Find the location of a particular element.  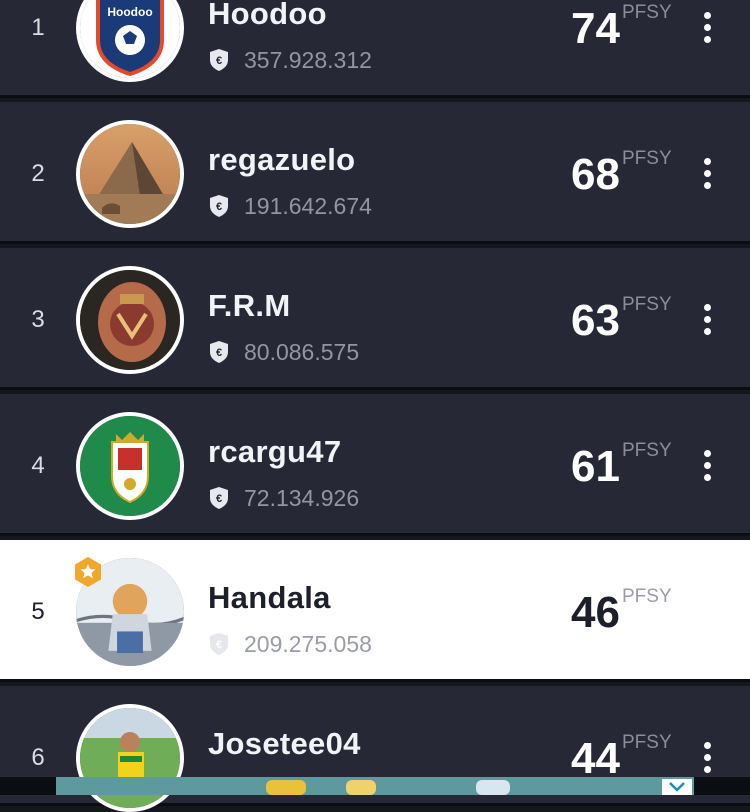

team-value: € 72.134.926 is located at coordinates (283, 498).